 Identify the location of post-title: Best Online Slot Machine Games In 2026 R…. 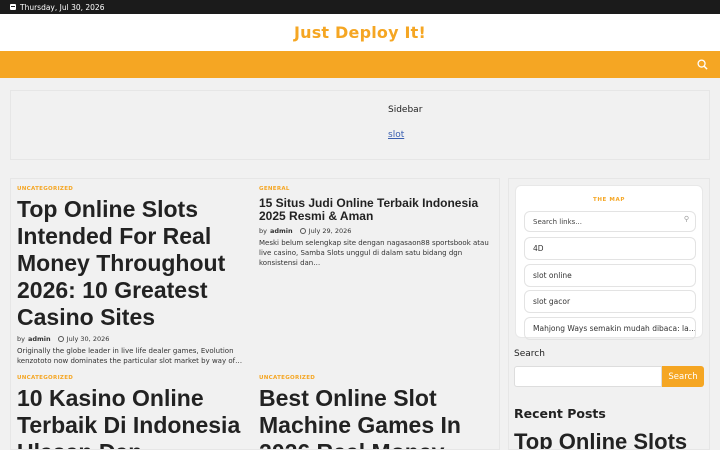
(377, 417).